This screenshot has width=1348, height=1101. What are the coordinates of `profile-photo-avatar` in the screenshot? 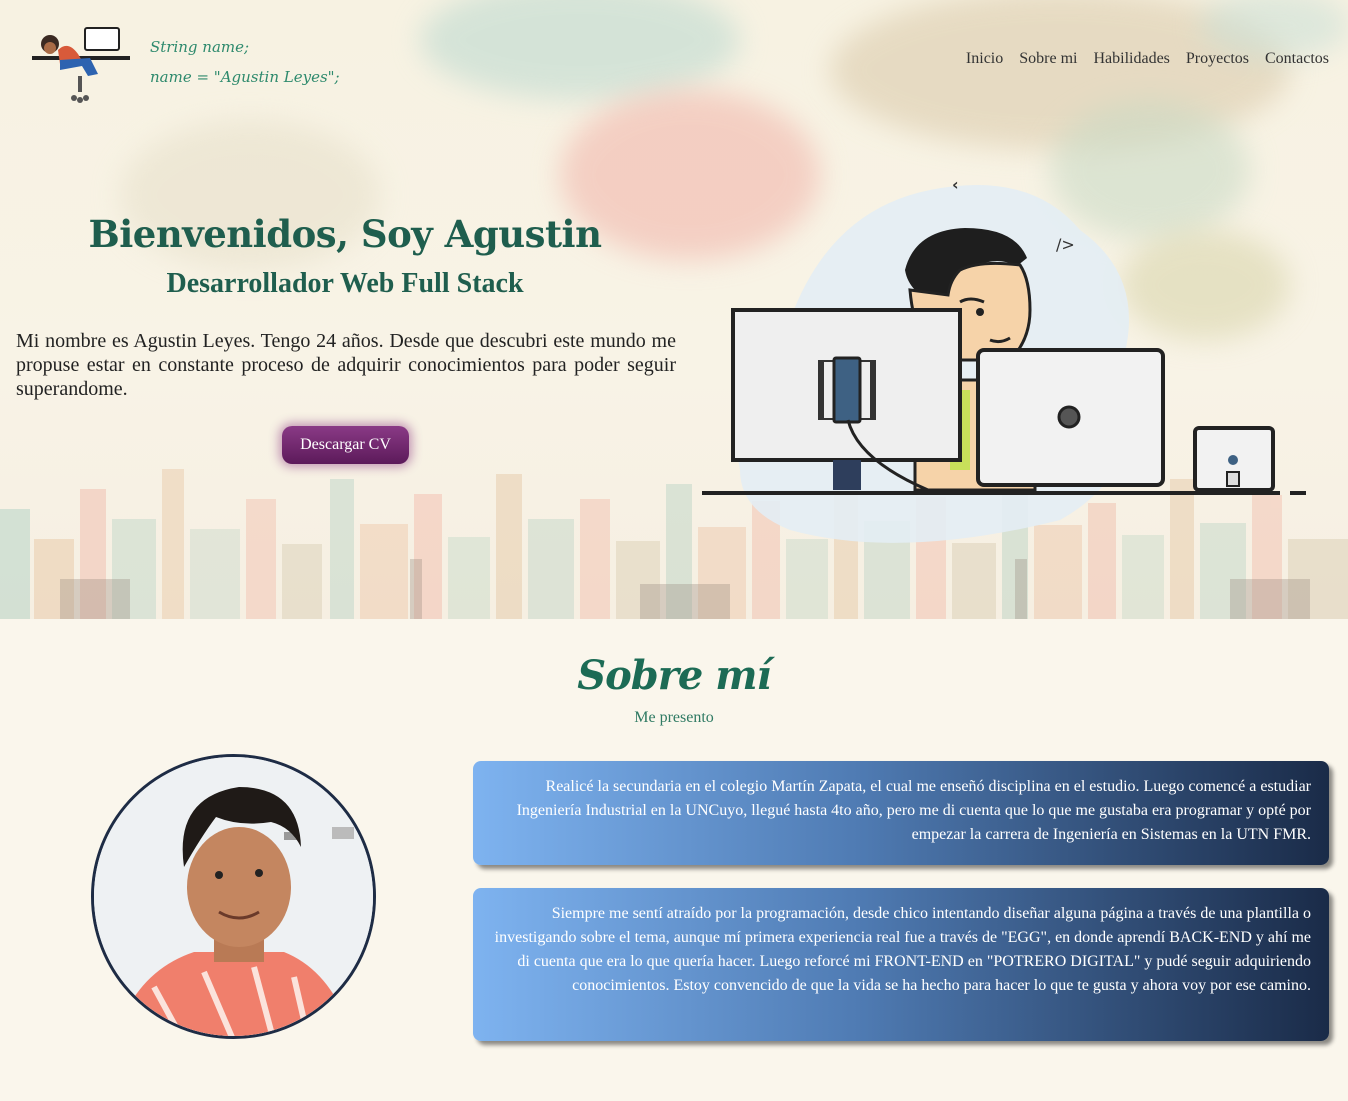 It's located at (233, 896).